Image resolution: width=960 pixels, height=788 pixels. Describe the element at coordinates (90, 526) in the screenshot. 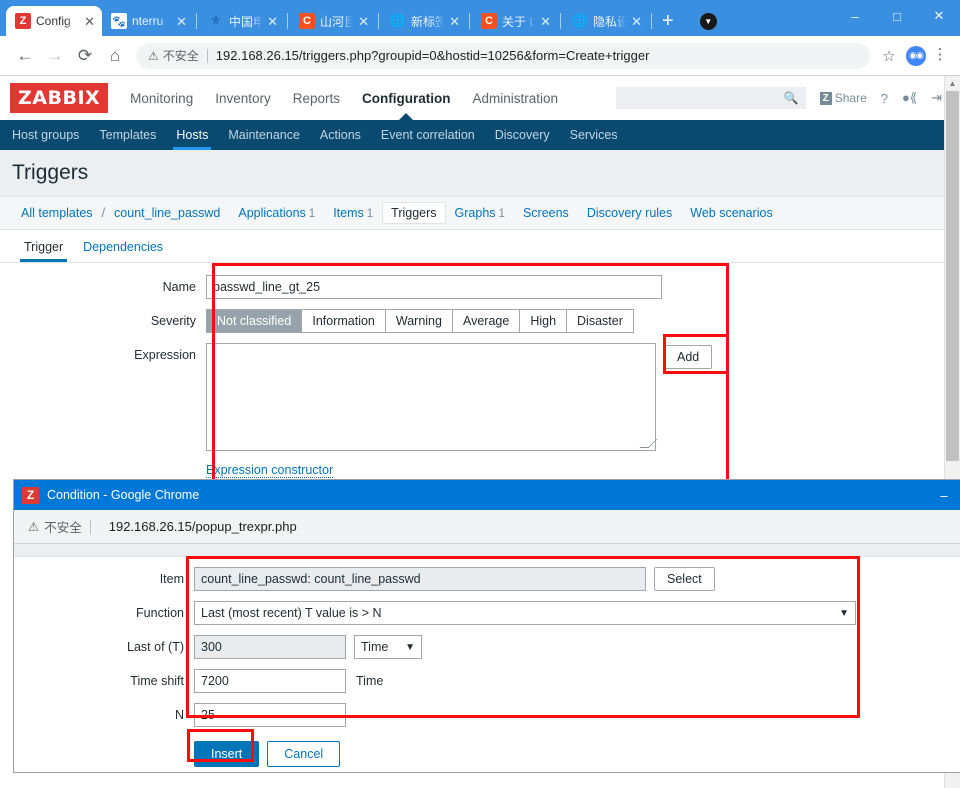

I see `popup-omnibox-divider` at that location.